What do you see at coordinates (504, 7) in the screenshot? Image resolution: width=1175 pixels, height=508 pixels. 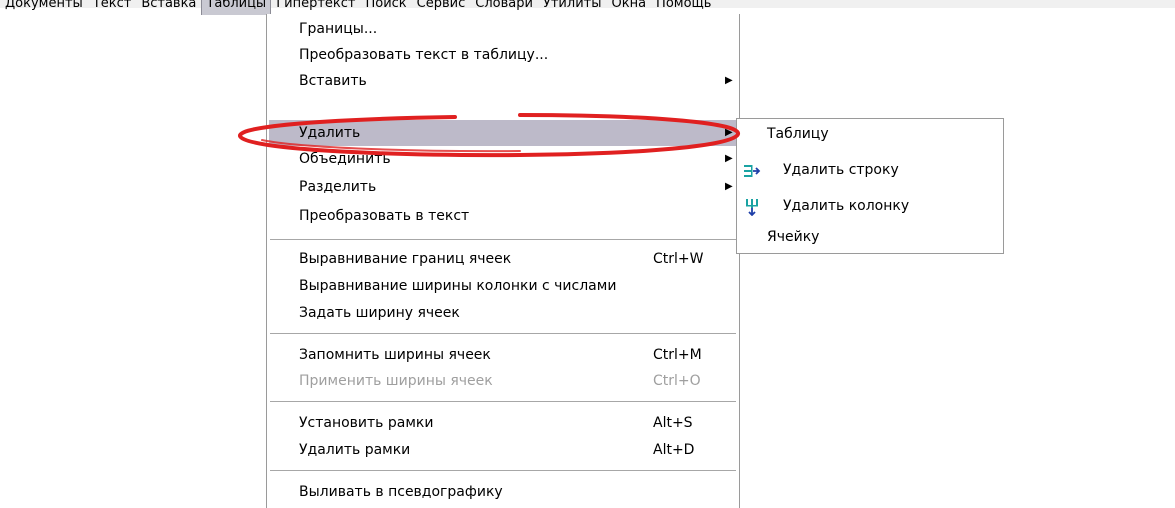 I see `menu-dictionaries: Словари` at bounding box center [504, 7].